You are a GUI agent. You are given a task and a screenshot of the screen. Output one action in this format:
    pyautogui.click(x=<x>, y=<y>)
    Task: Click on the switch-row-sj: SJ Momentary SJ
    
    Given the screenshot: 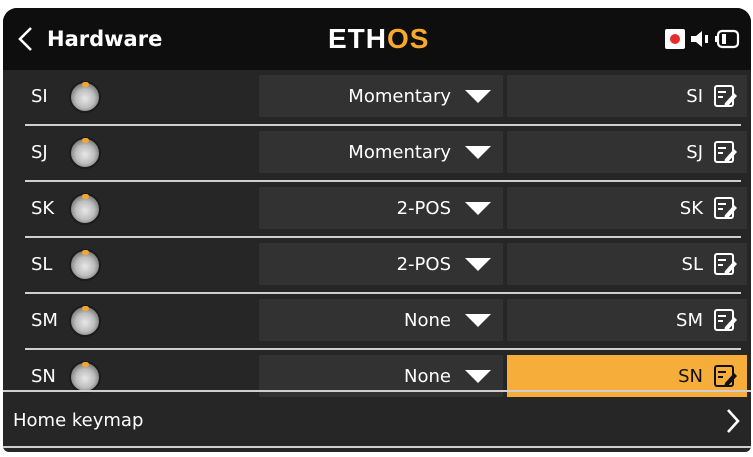 What is the action you would take?
    pyautogui.click(x=377, y=154)
    